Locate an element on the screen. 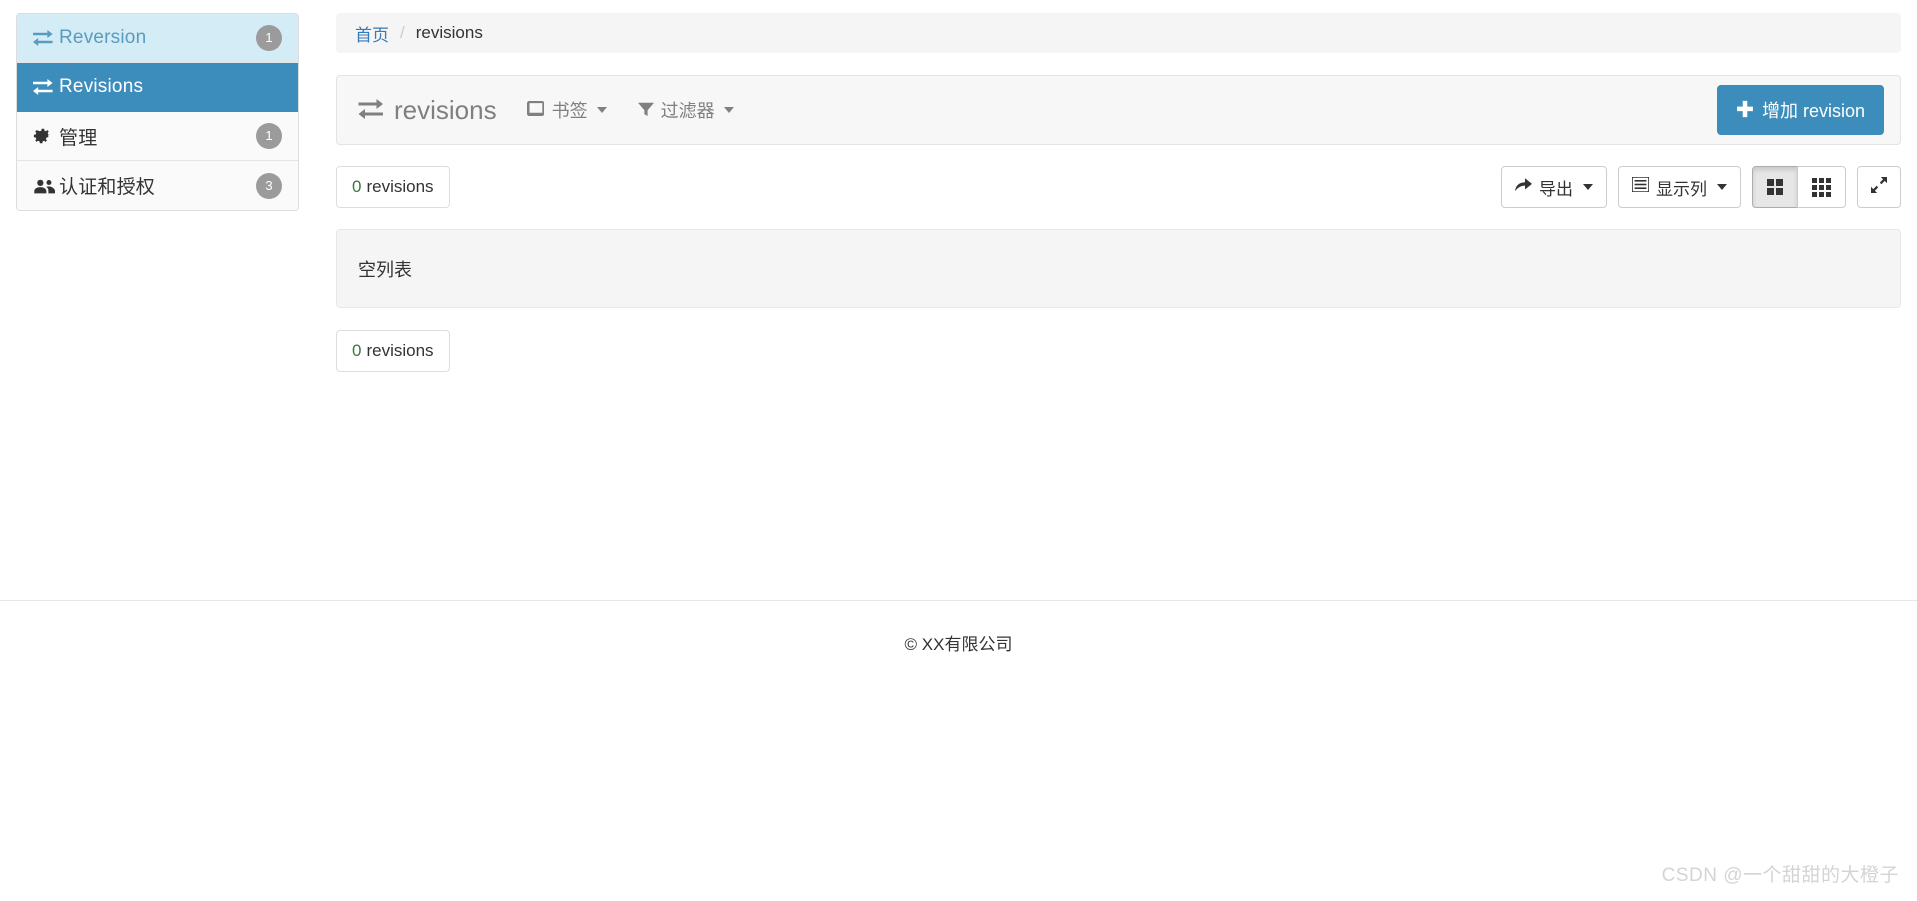 This screenshot has width=1917, height=901. columns-button: 显示列 is located at coordinates (1679, 187).